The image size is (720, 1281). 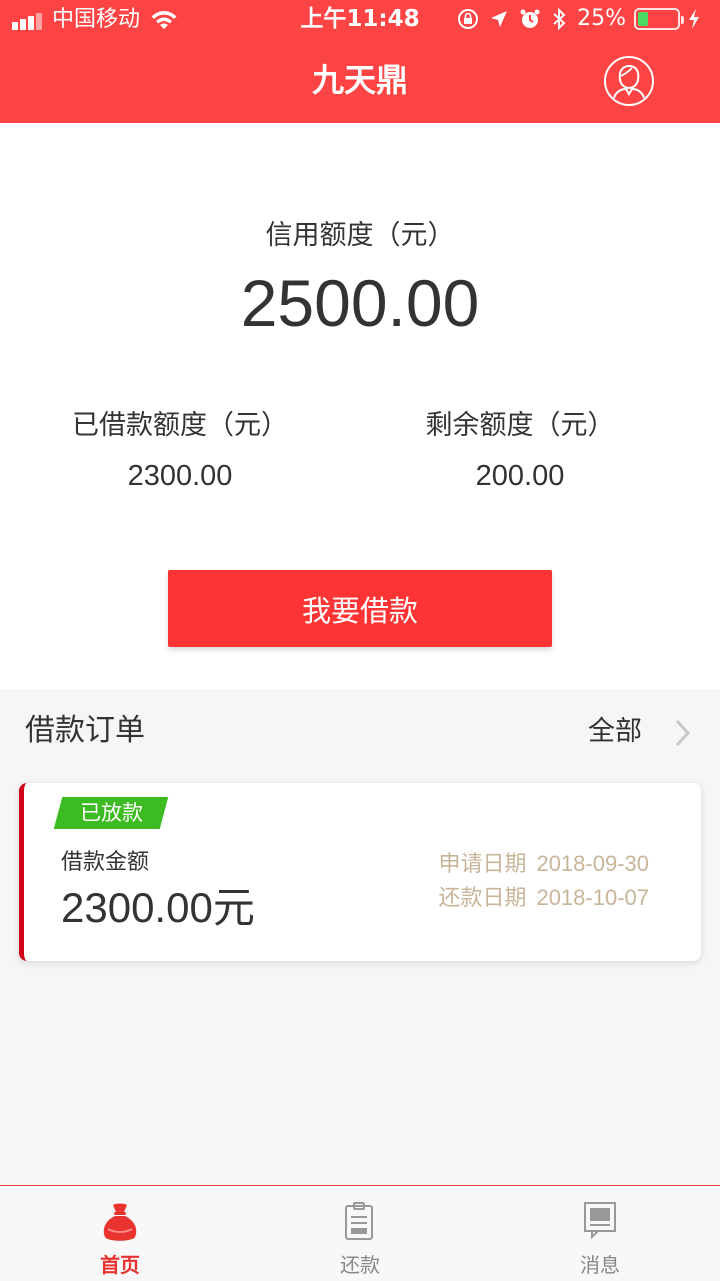 I want to click on credit-limit-label: 信用额度（元）, so click(x=360, y=235).